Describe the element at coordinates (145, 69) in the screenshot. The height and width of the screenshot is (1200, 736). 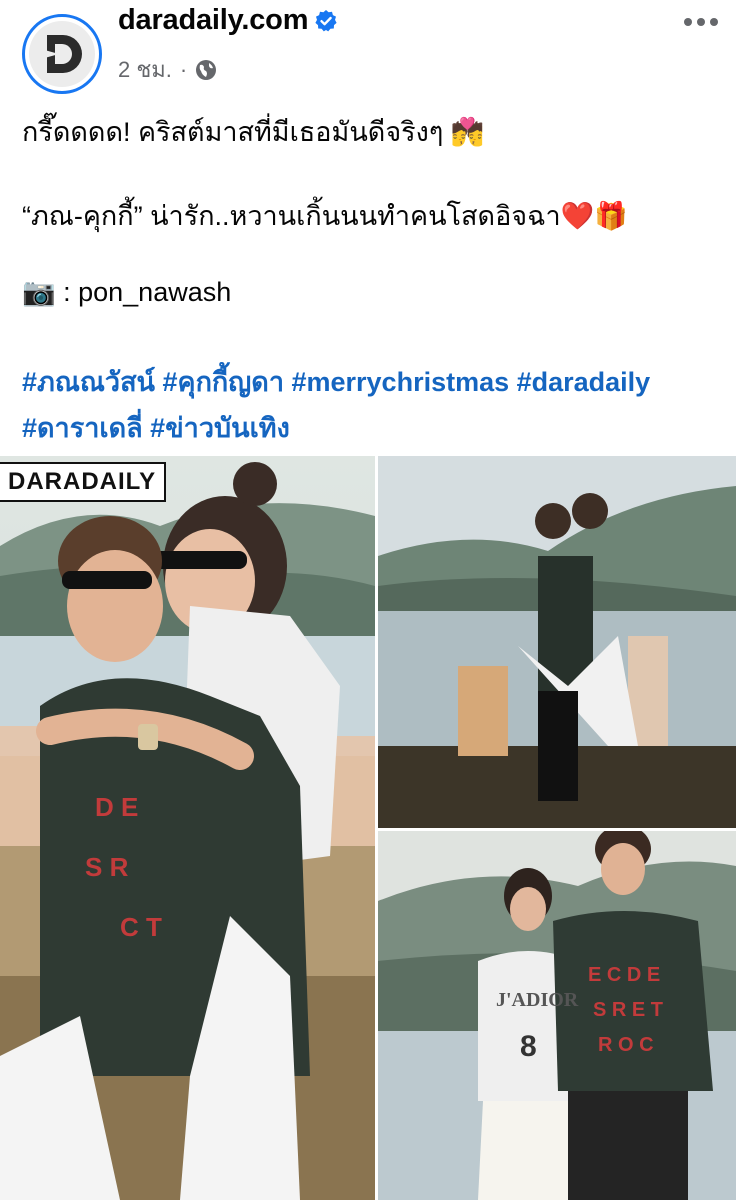
I see `post-time: 2 ชม.` at that location.